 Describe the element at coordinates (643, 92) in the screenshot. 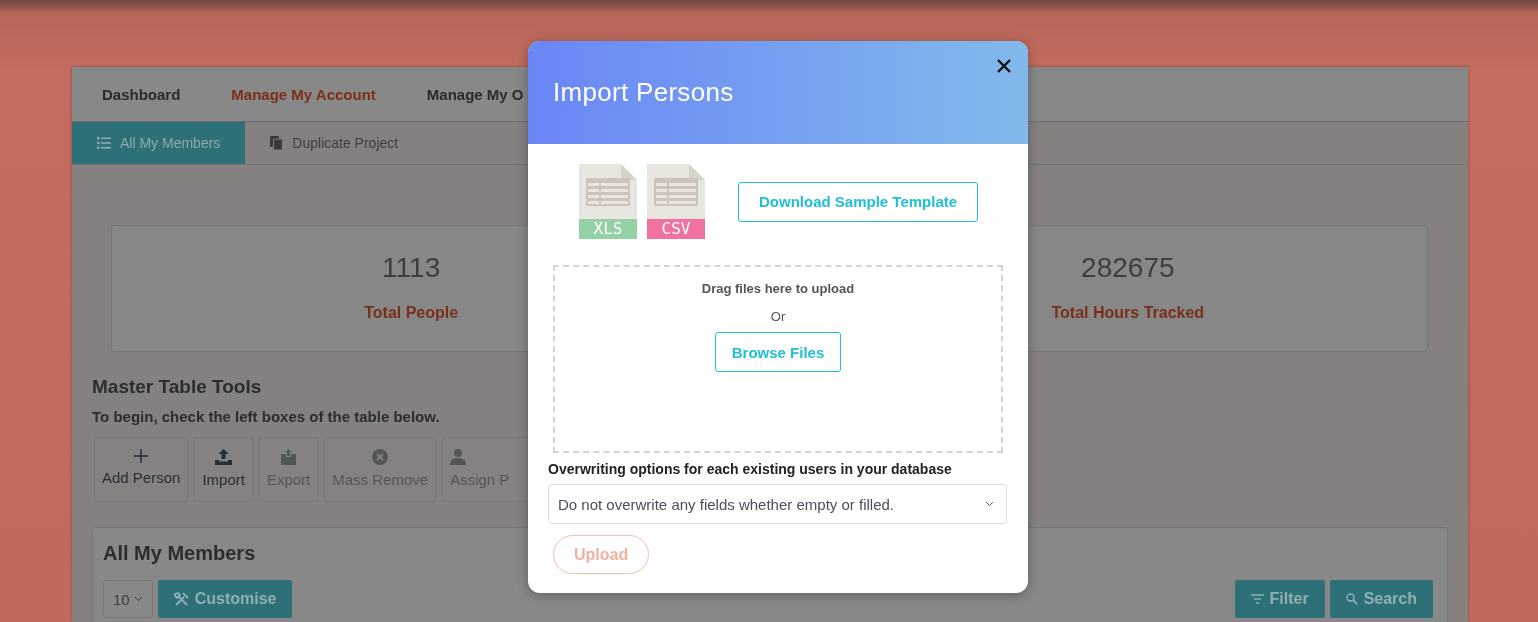

I see `modal-title: Import Persons` at that location.